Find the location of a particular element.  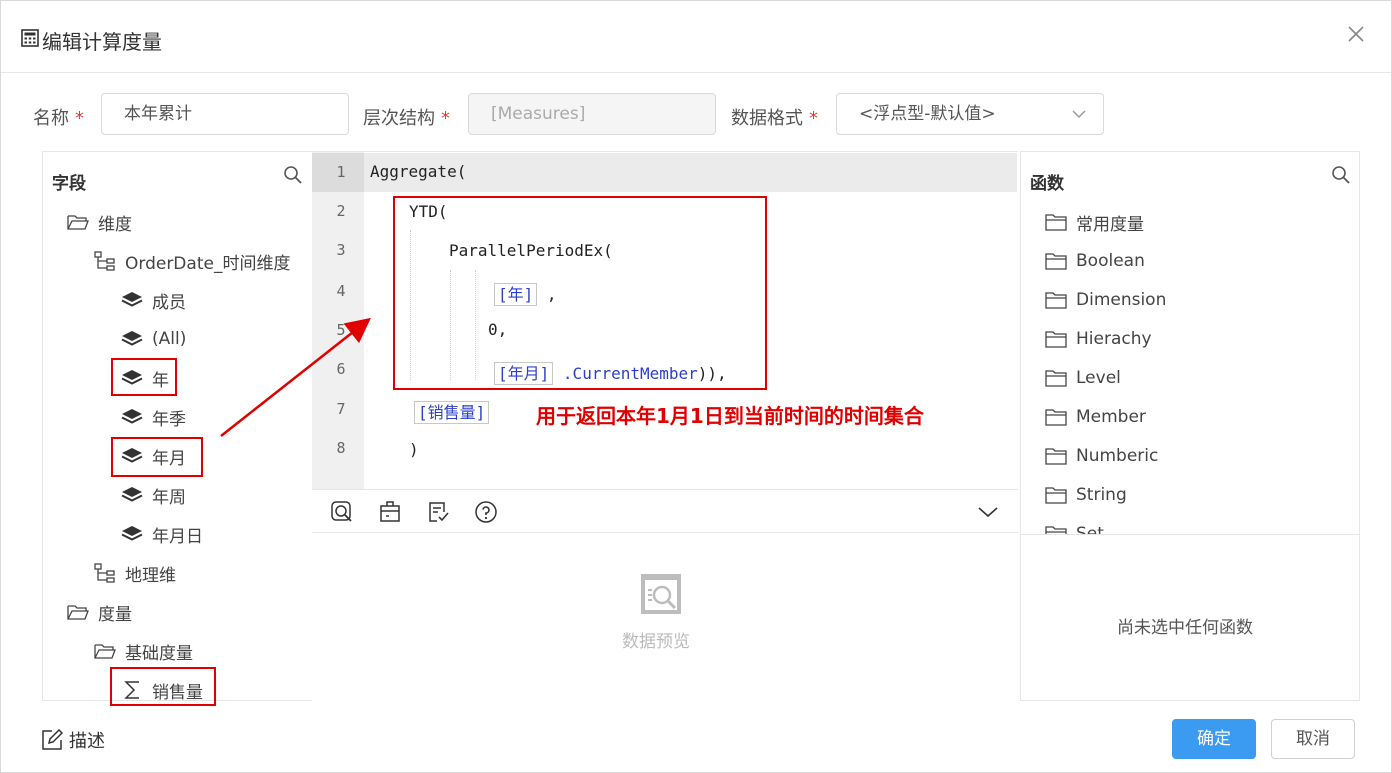

fields-panel-title: 字段 is located at coordinates (69, 184).